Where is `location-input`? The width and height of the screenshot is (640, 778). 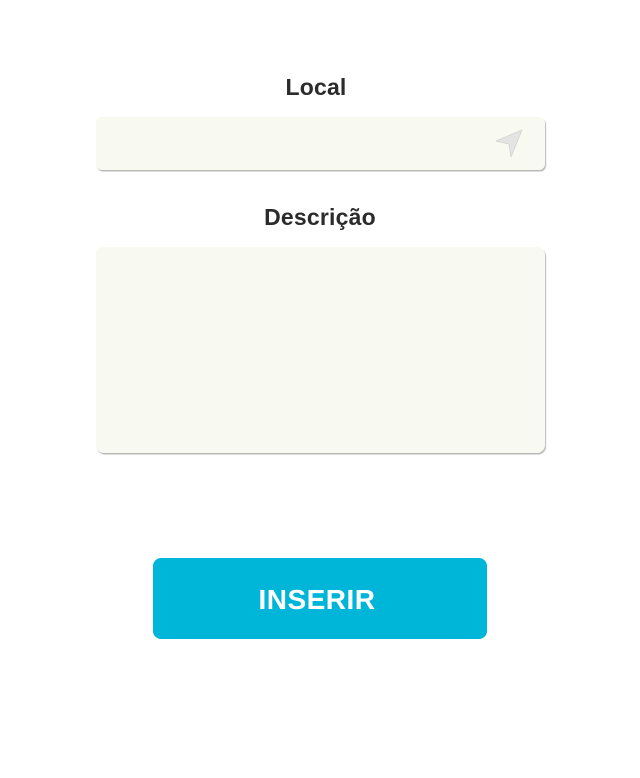
location-input is located at coordinates (320, 143).